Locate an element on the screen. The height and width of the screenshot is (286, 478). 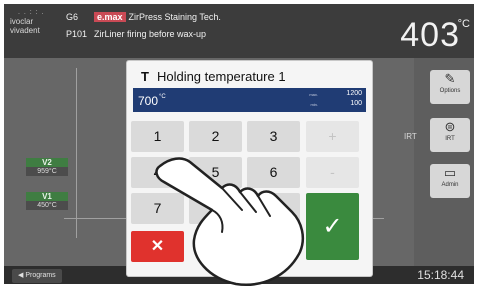
v1-label: V1 is located at coordinates (47, 196).